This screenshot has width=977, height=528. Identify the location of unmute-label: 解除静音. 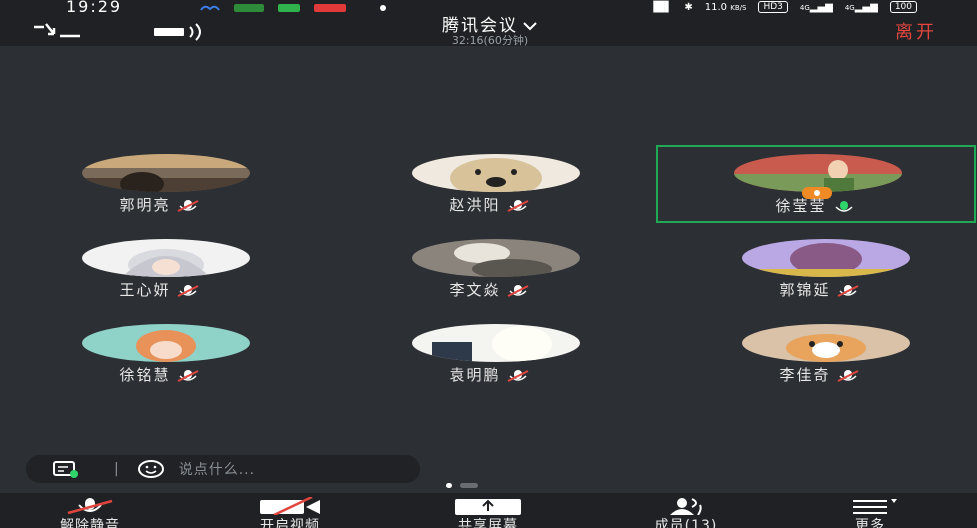
(90, 523).